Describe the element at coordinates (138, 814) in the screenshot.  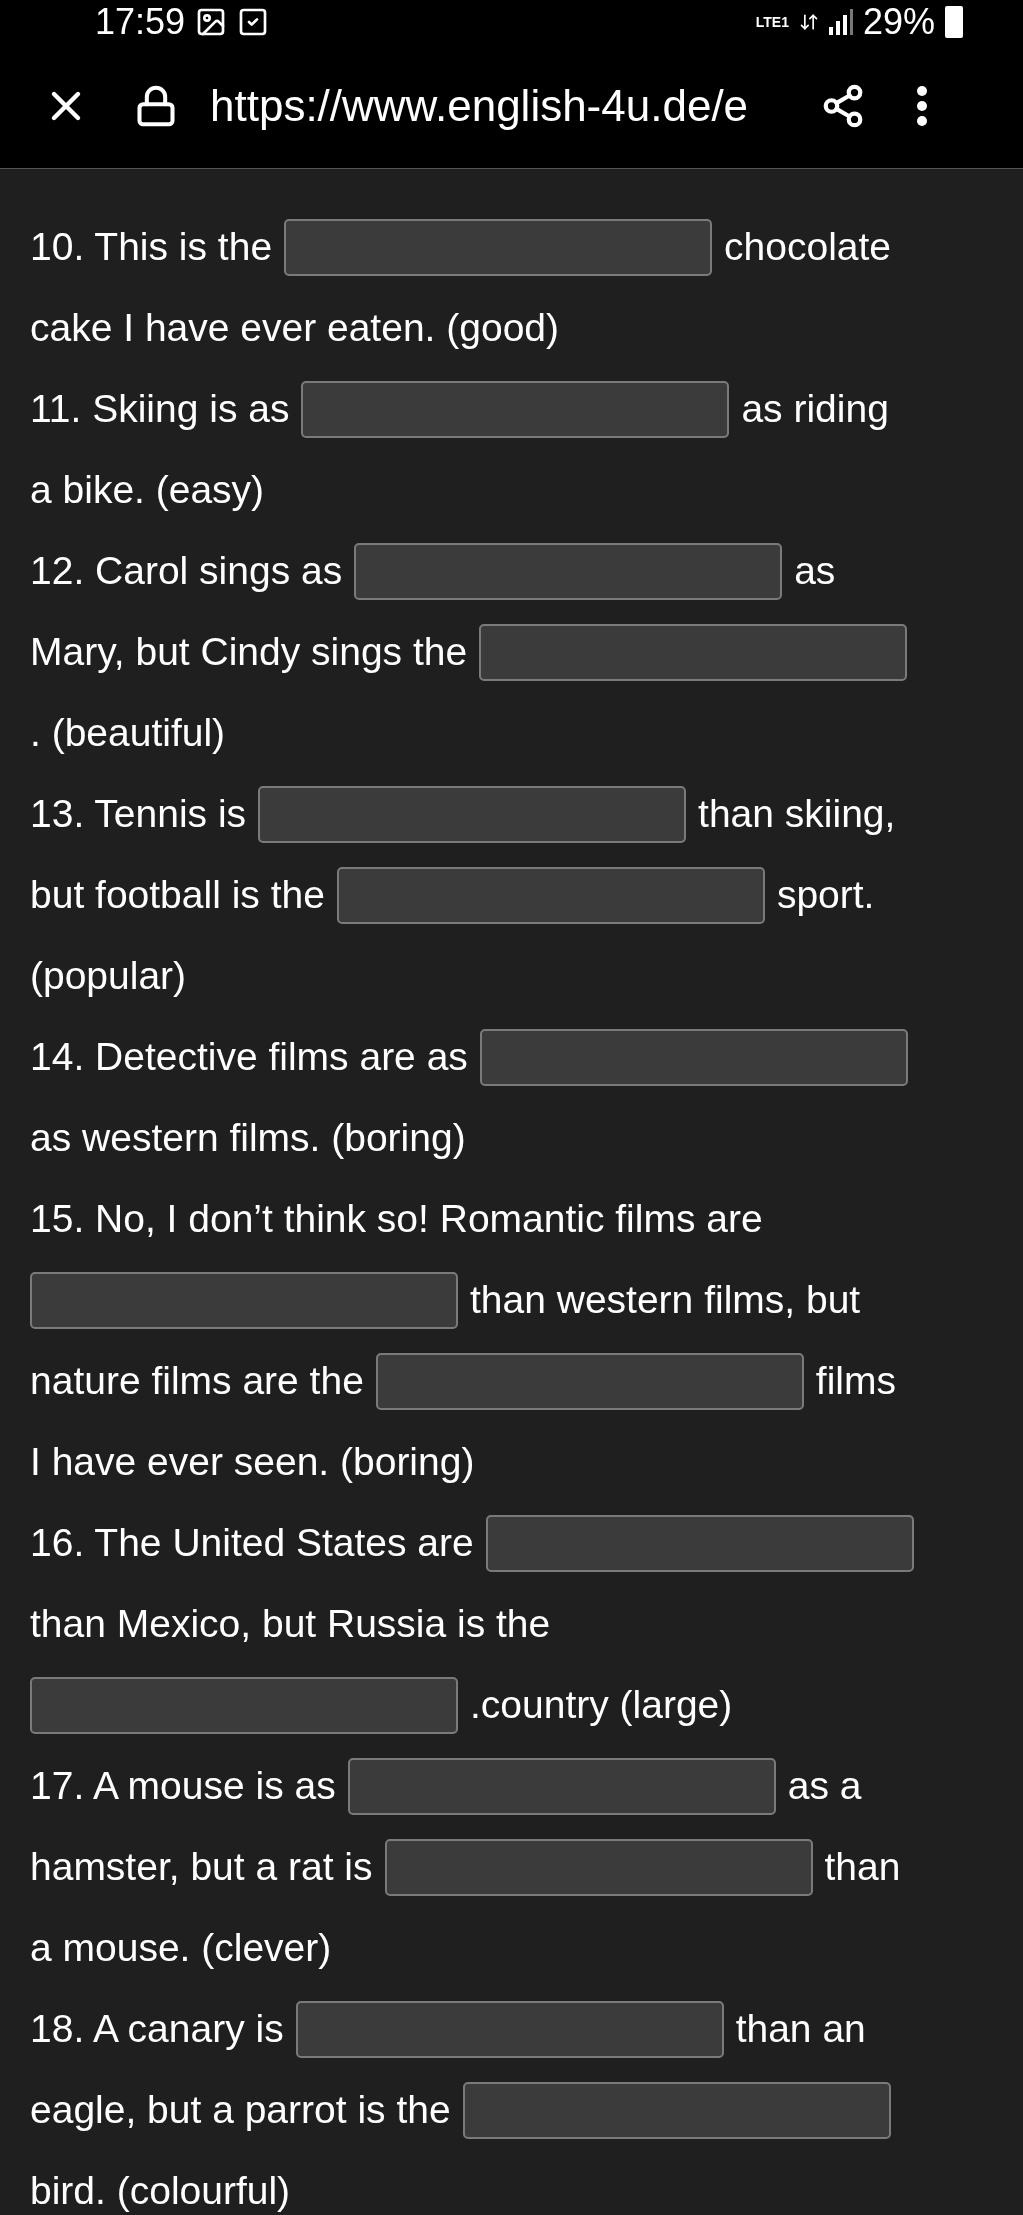
I see `exercise-text: 13. Tennis is` at that location.